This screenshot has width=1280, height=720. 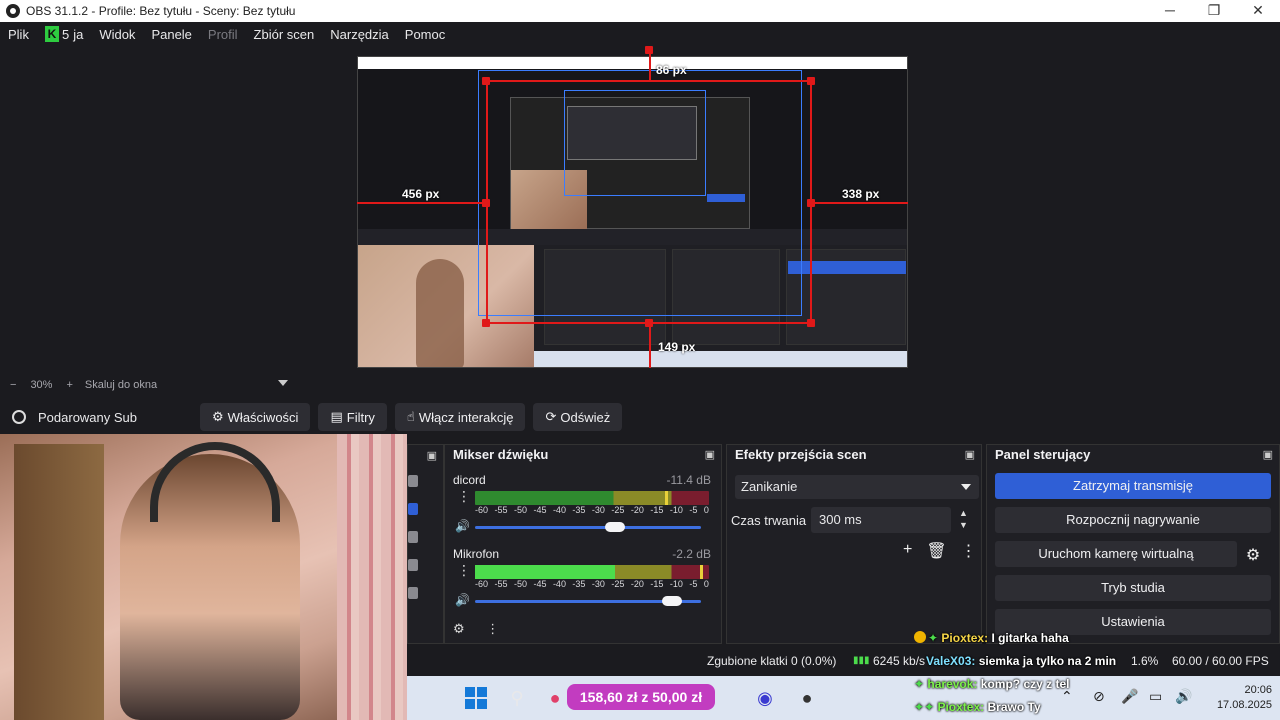 I want to click on maximize-button: ❐, so click(x=1214, y=11).